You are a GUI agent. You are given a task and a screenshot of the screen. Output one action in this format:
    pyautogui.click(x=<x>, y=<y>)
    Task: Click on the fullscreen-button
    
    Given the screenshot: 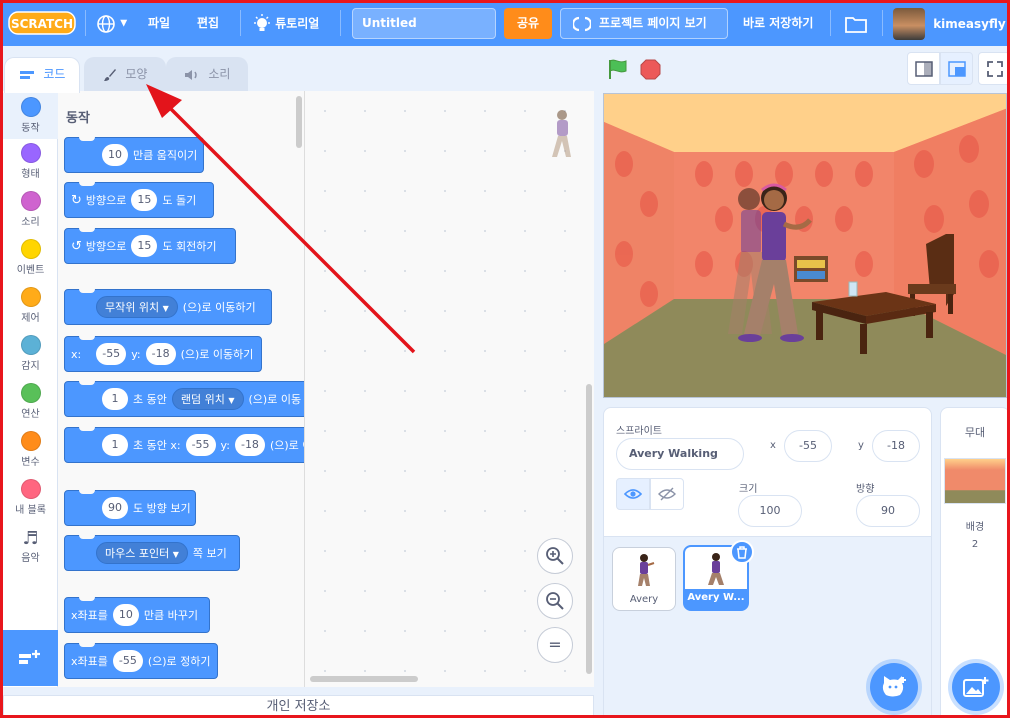 What is the action you would take?
    pyautogui.click(x=994, y=68)
    